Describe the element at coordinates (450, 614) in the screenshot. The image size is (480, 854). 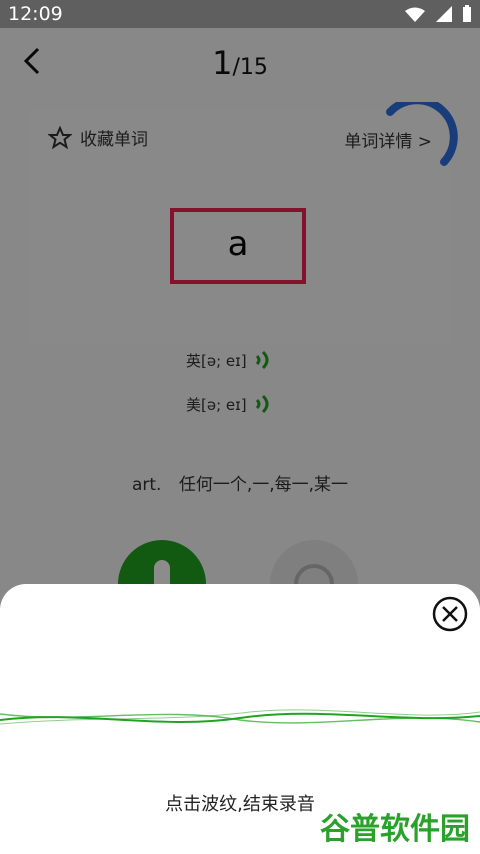
I see `close-circle-icon` at that location.